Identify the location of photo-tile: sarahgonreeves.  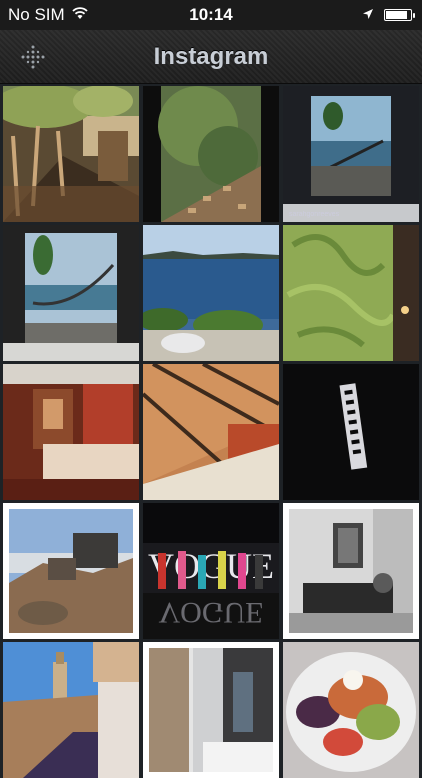
(351, 154).